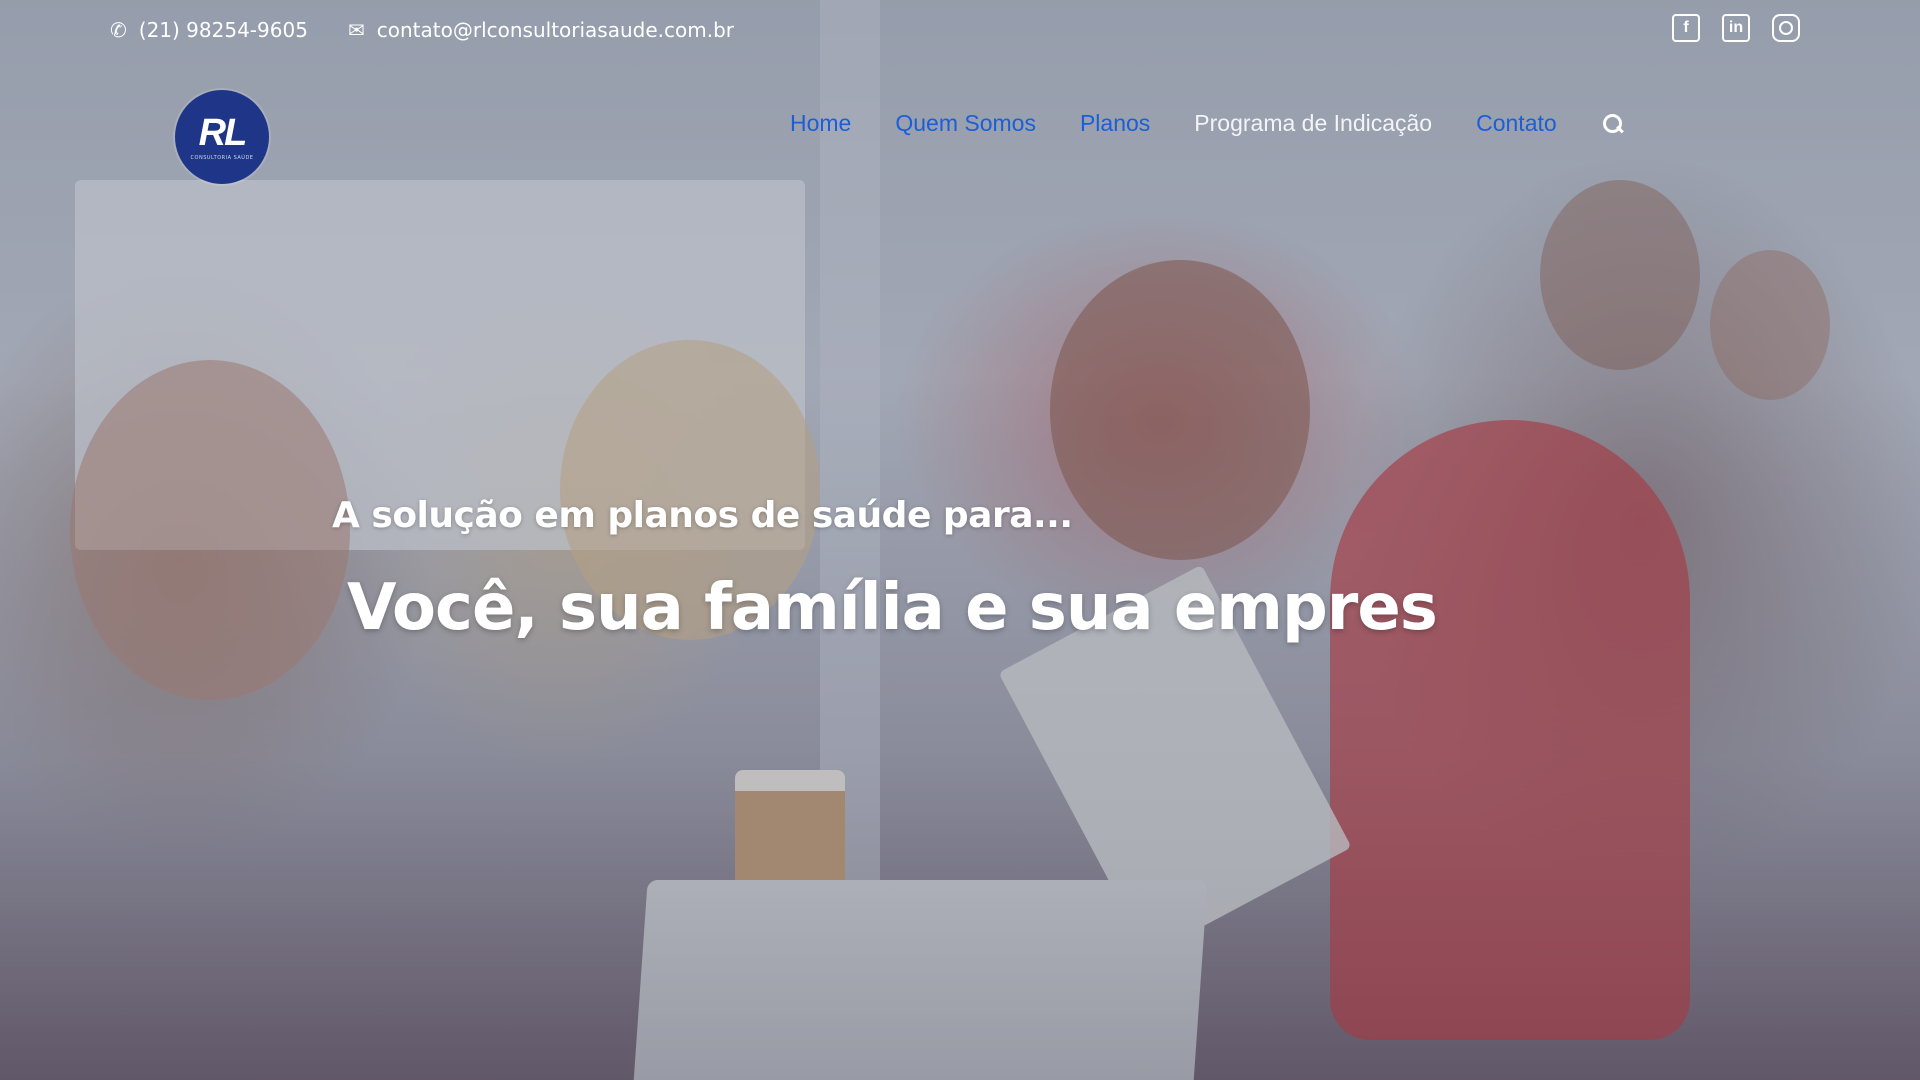  I want to click on nav-item-contato: Contato, so click(1516, 123).